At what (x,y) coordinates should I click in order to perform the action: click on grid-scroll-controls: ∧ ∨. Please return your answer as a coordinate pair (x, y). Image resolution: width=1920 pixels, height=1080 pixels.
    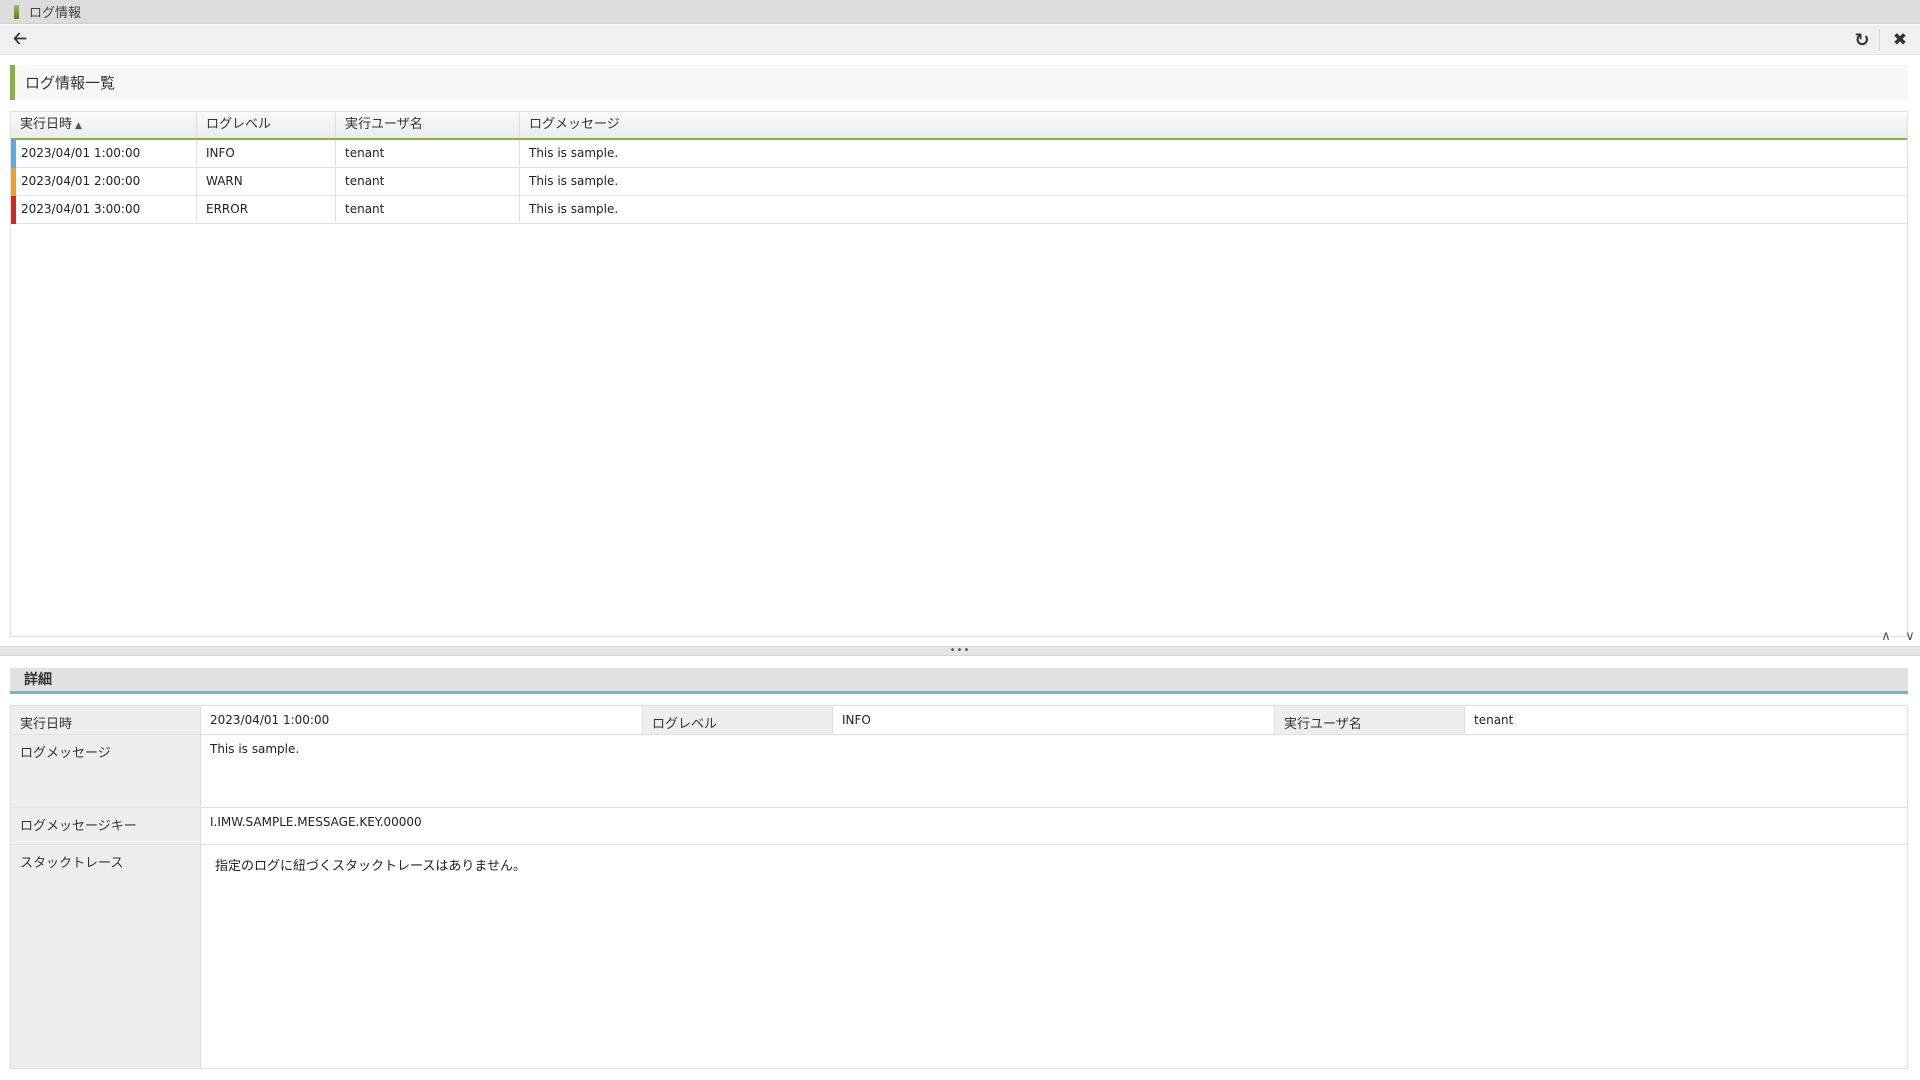
    Looking at the image, I should click on (1898, 636).